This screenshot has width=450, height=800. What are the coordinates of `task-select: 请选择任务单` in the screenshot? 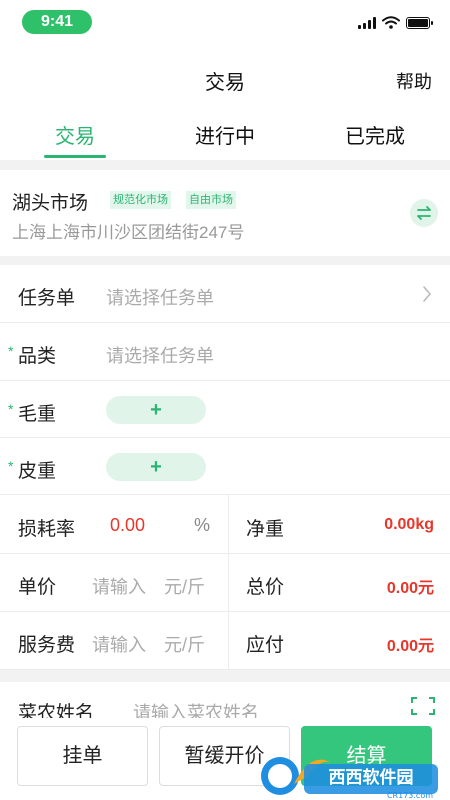 It's located at (160, 297).